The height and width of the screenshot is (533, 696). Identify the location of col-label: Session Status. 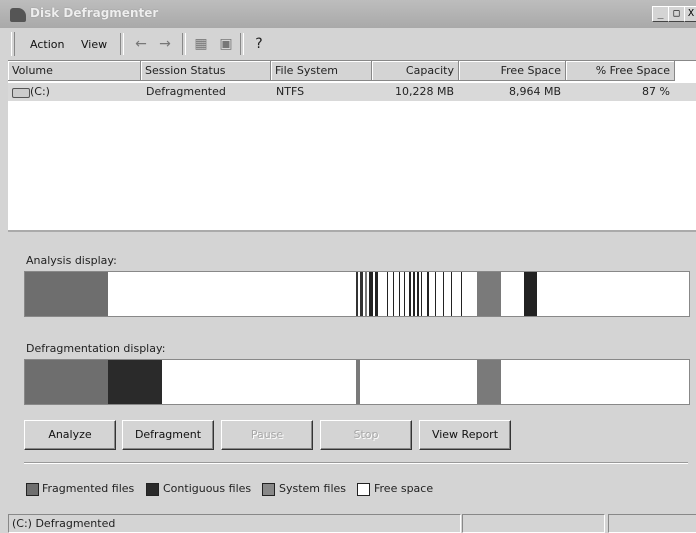
(185, 70).